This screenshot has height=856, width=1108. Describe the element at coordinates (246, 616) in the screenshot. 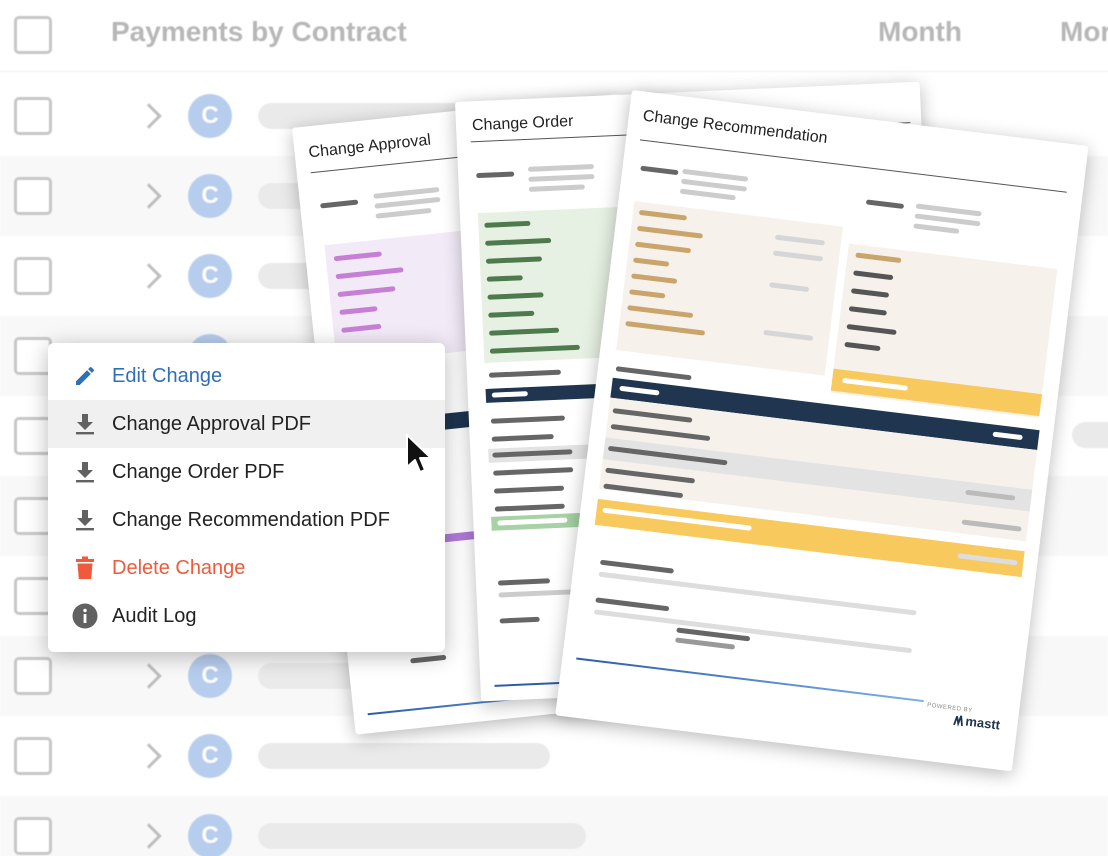

I see `menu-item-audit-log: Audit Log` at that location.